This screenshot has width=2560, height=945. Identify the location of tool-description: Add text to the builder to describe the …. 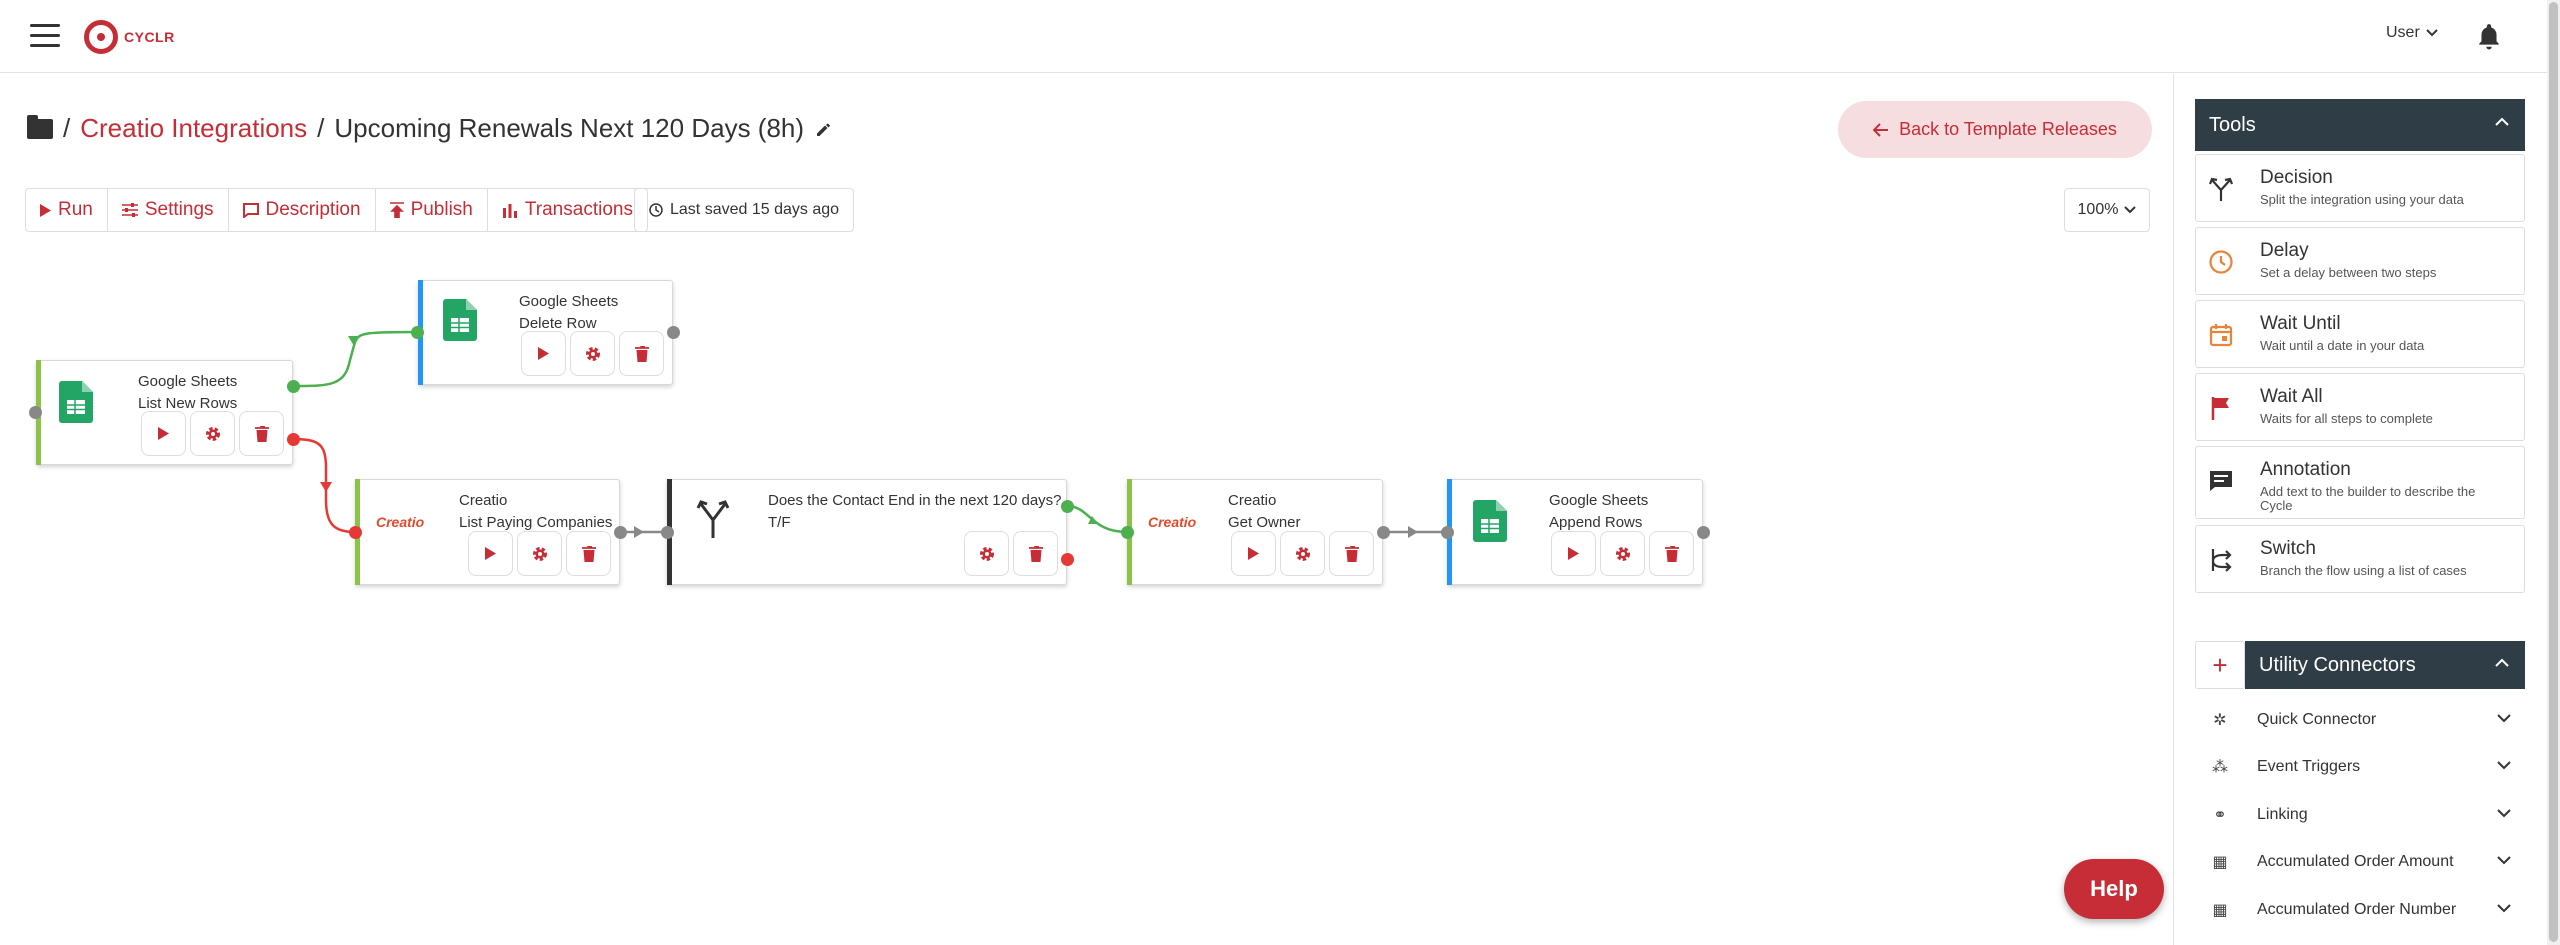
(2368, 498).